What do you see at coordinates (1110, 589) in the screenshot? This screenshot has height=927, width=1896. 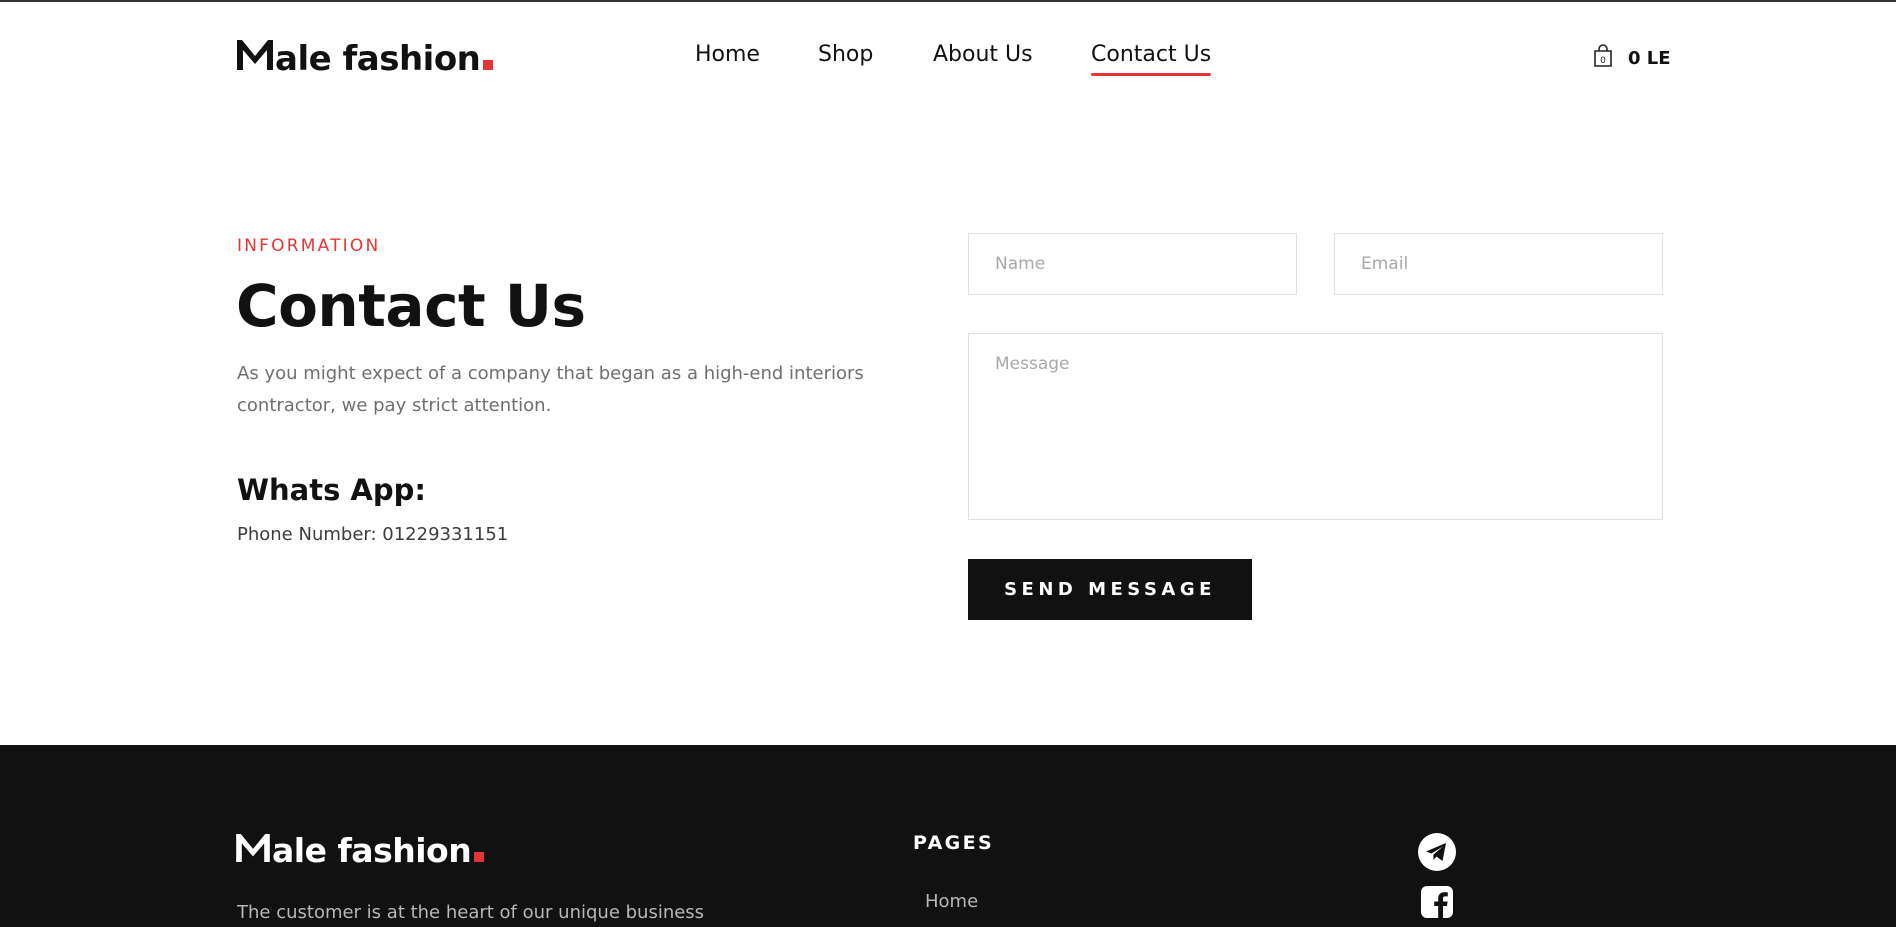 I see `send-message-button: SEND MESSAGE` at bounding box center [1110, 589].